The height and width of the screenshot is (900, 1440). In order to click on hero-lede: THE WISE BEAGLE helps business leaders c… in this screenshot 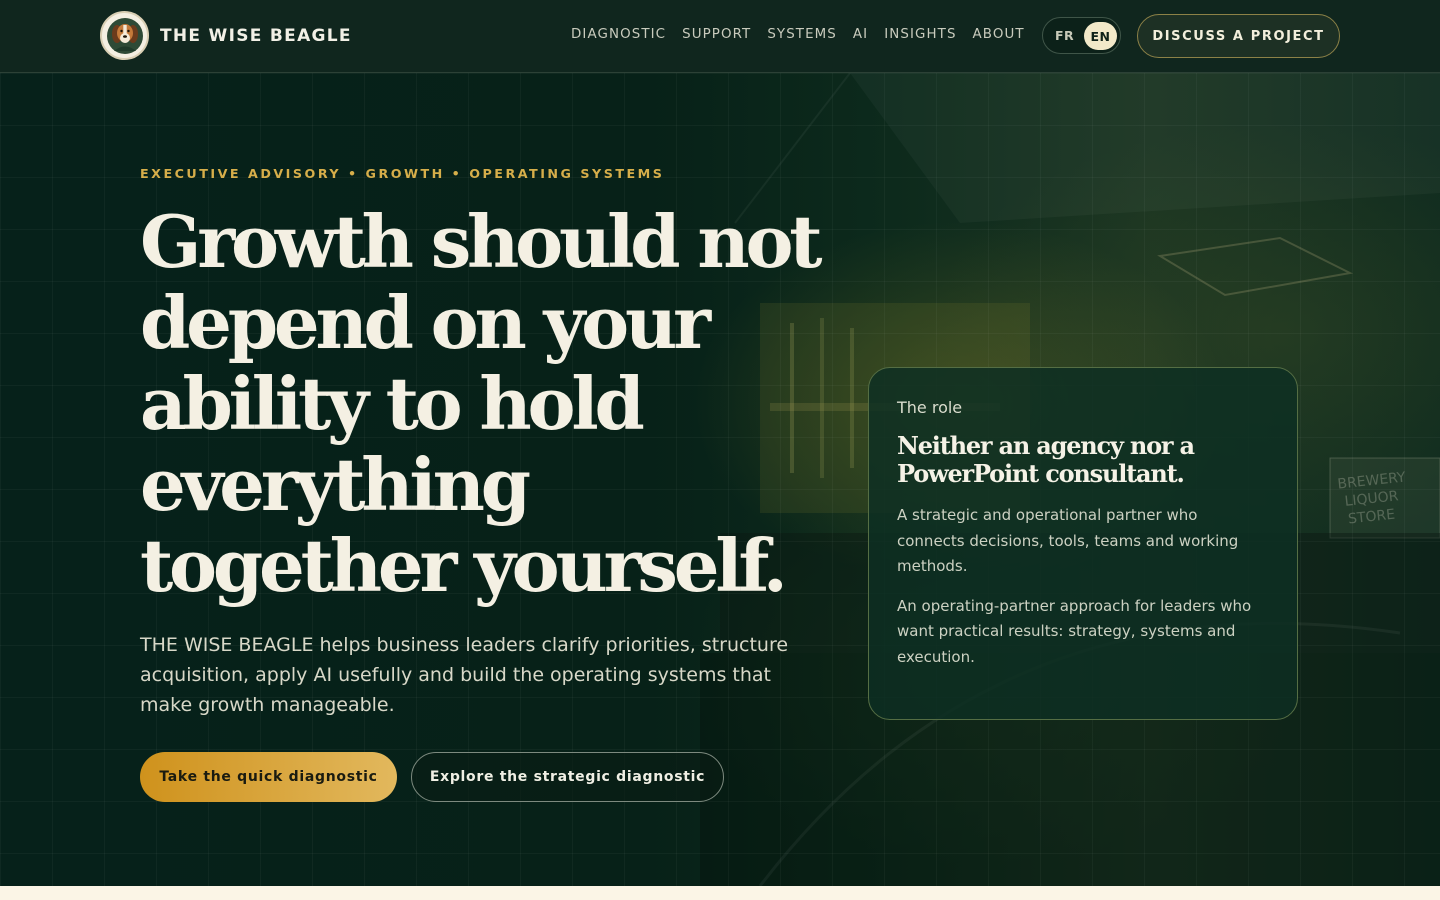, I will do `click(464, 675)`.